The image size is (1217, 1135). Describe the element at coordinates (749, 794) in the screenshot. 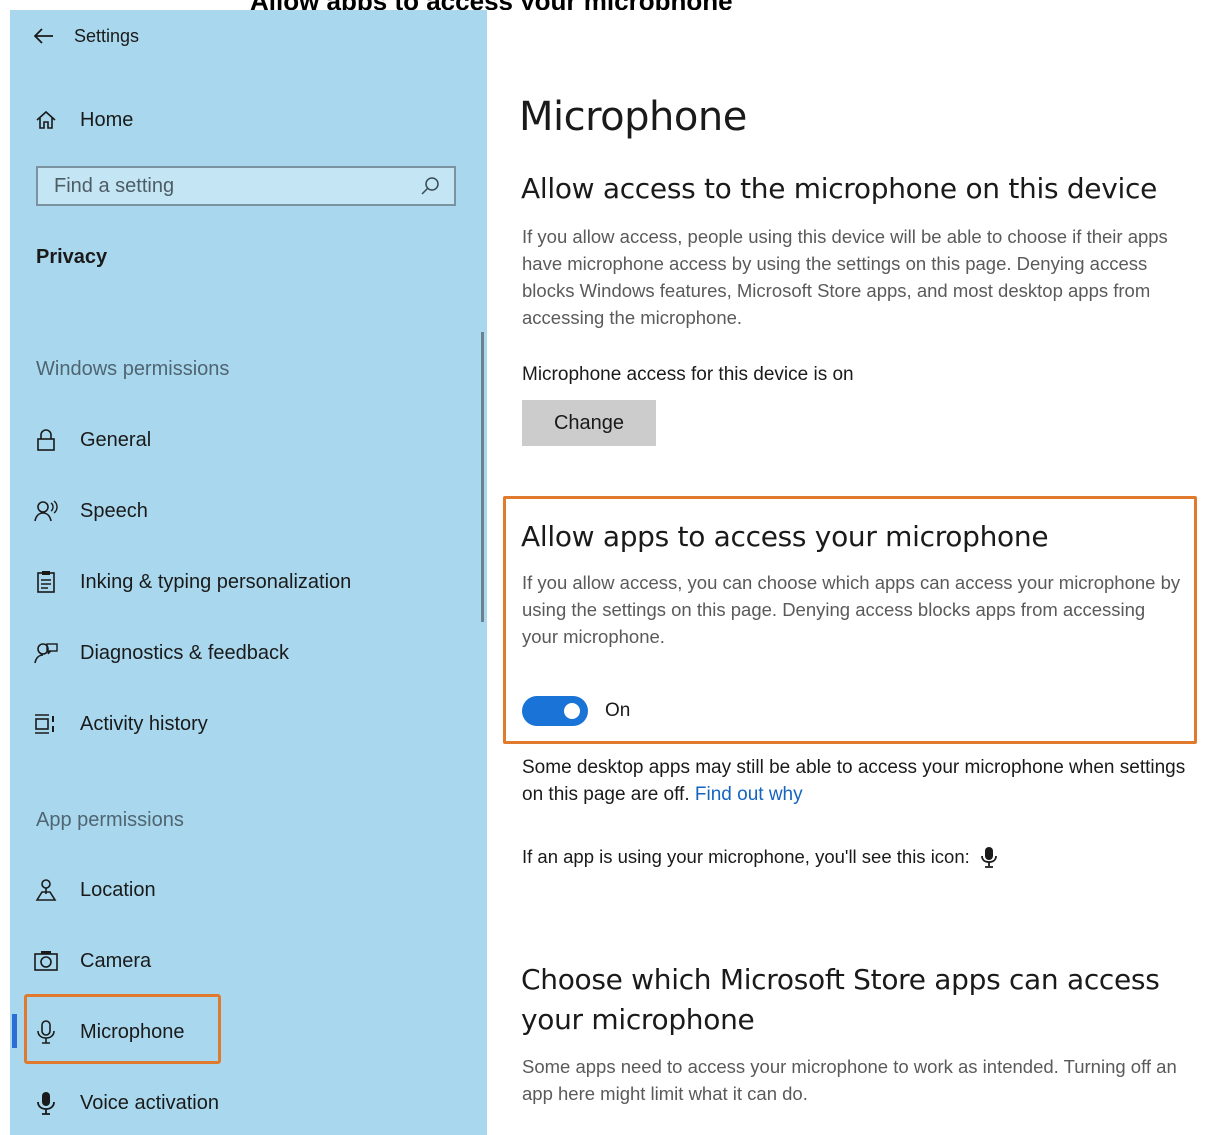

I see `find-out-why-link: Find out why` at that location.